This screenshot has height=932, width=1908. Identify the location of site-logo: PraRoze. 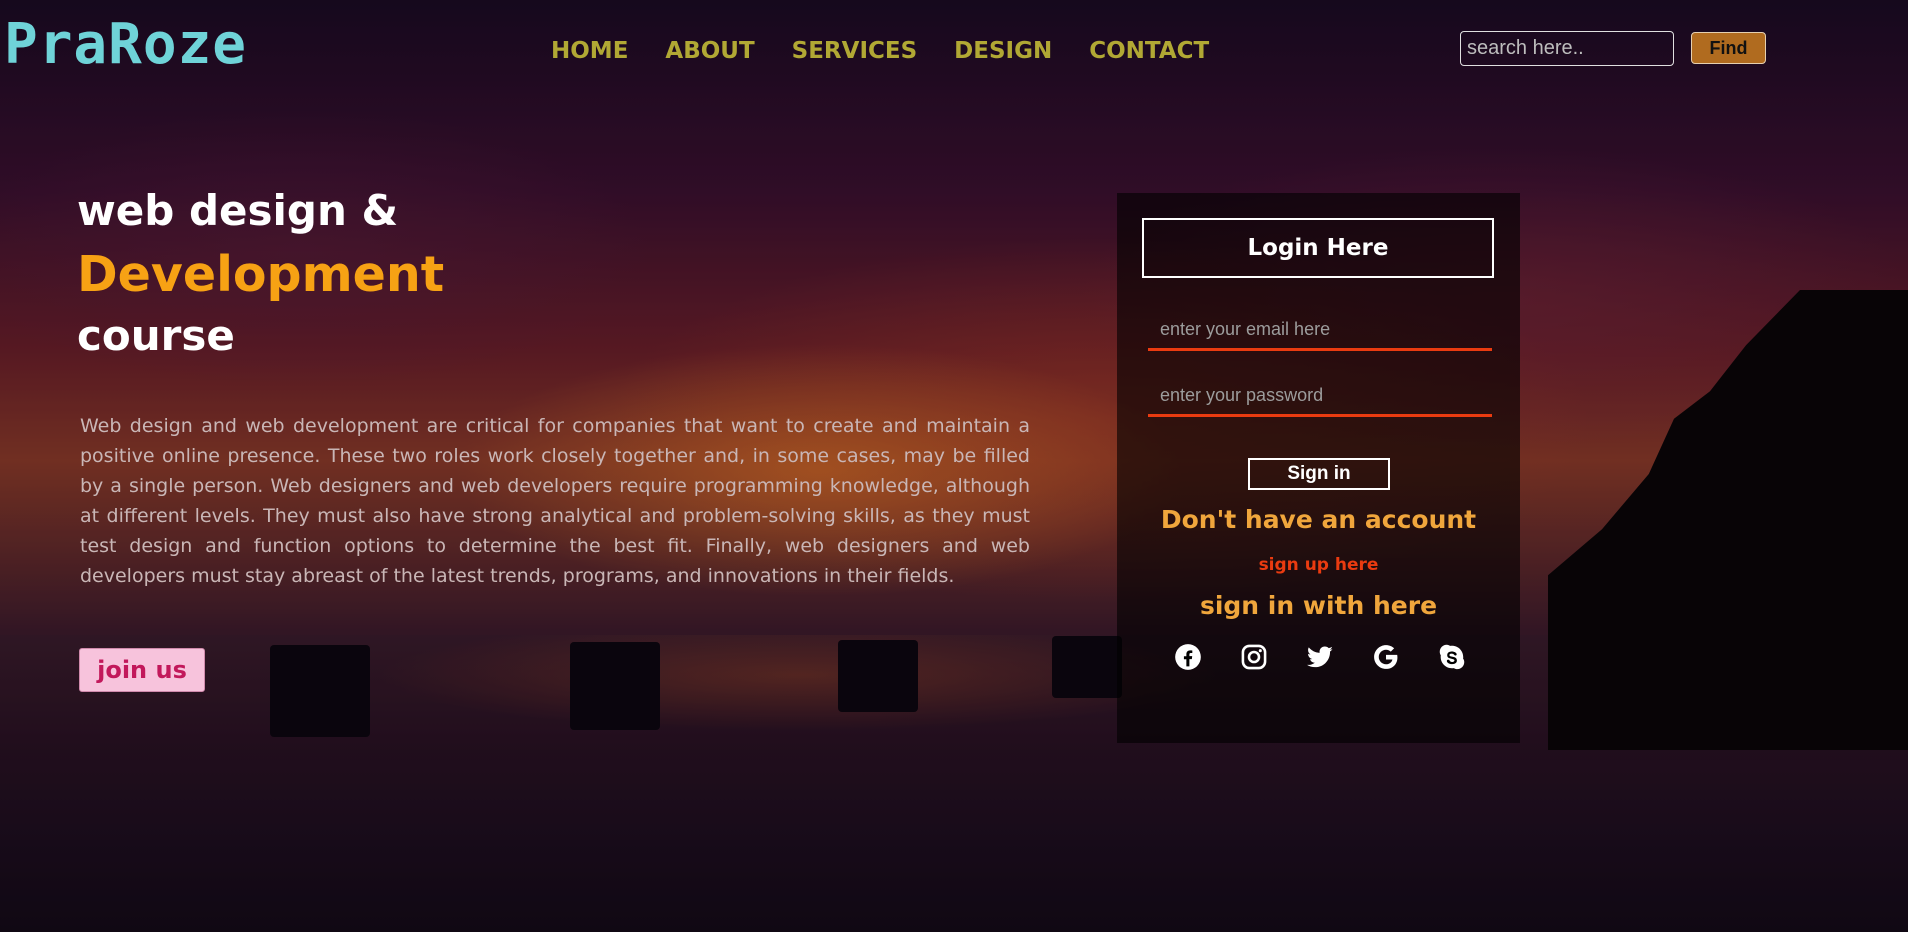
(126, 44).